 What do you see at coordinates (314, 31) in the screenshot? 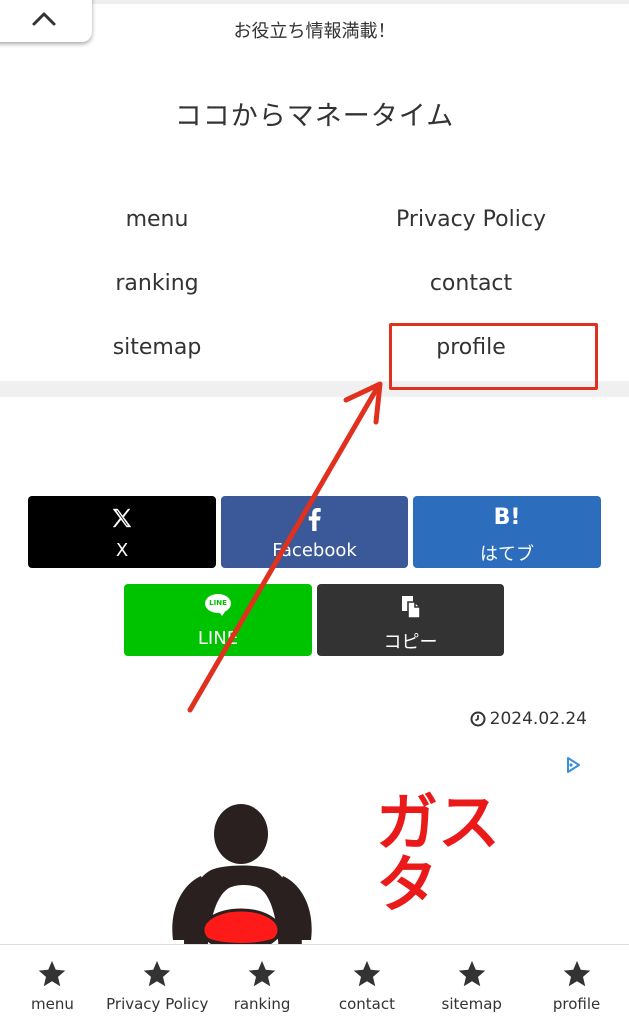
I see `site-tagline: お役立ち情報満載！` at bounding box center [314, 31].